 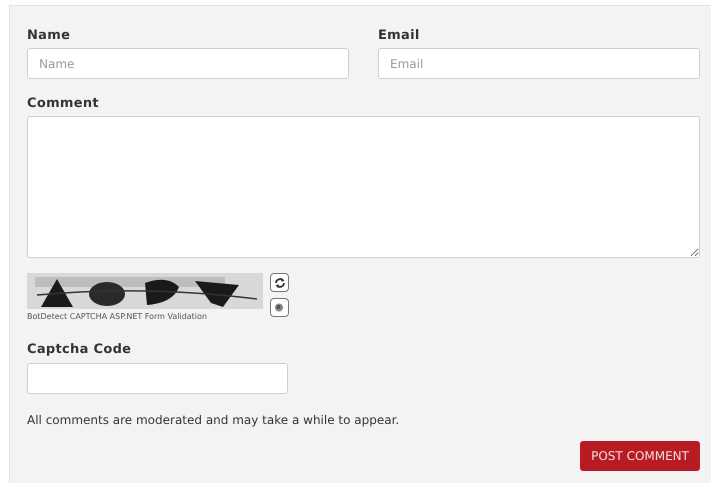 What do you see at coordinates (279, 307) in the screenshot?
I see `speaker-icon` at bounding box center [279, 307].